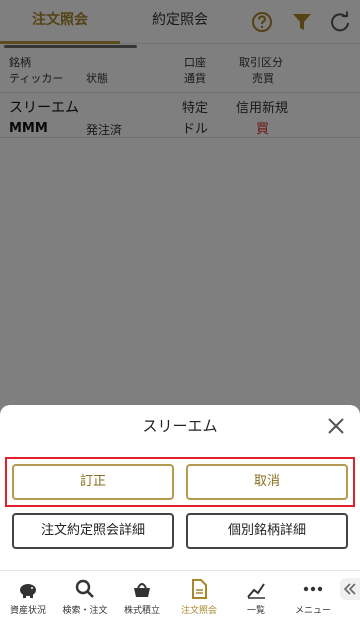  I want to click on nav-order-inquiry: 注文照会, so click(199, 596).